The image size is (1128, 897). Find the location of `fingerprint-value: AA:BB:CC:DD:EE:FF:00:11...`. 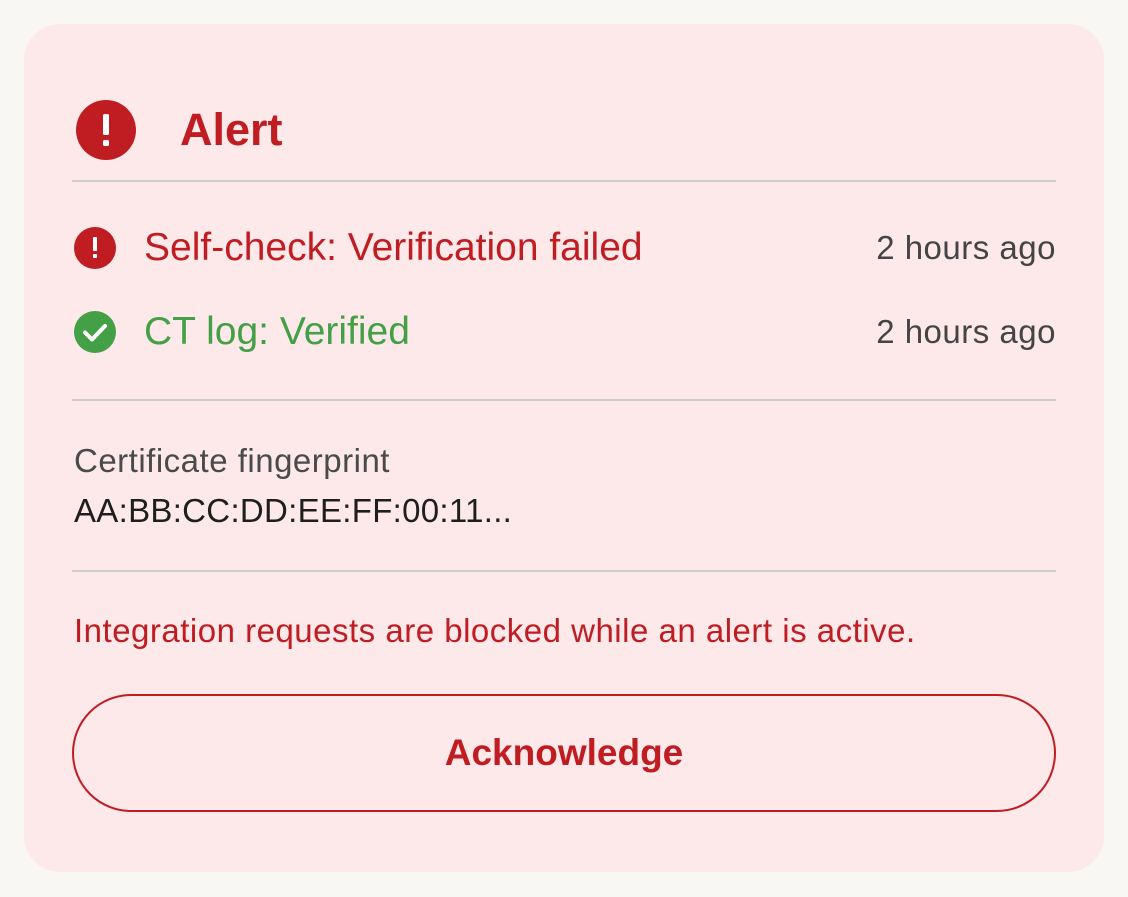

fingerprint-value: AA:BB:CC:DD:EE:FF:00:11... is located at coordinates (293, 510).